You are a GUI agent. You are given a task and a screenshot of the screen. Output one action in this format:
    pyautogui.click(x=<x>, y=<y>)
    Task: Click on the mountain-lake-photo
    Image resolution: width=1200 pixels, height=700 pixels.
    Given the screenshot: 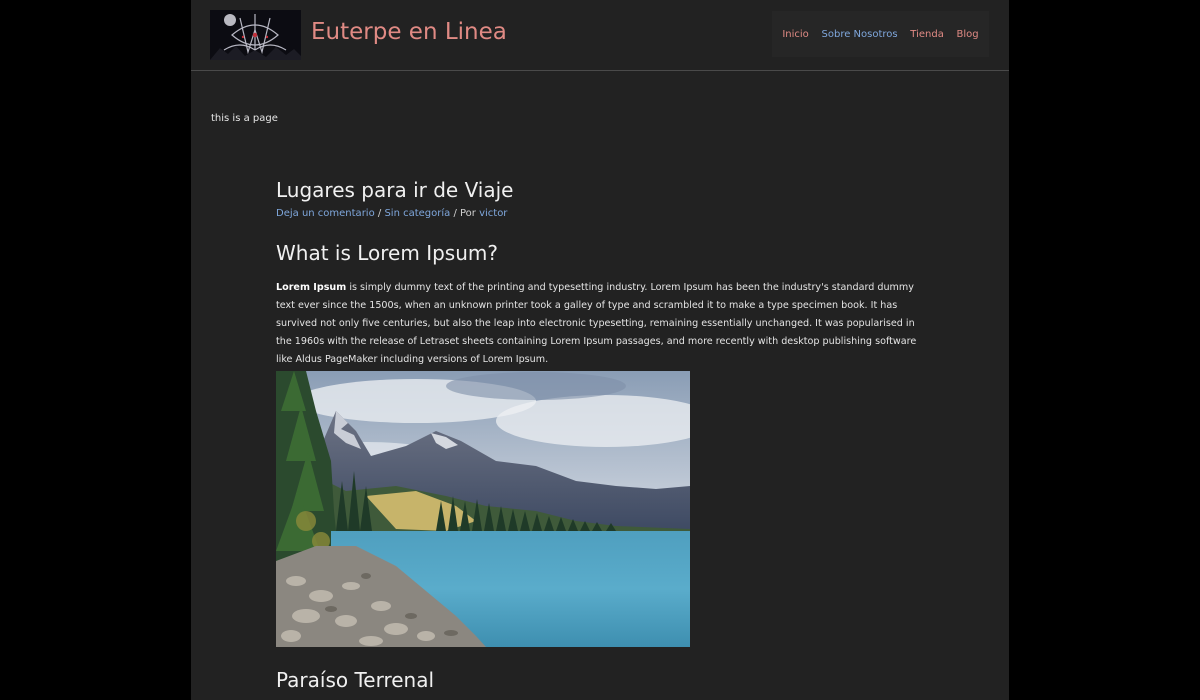 What is the action you would take?
    pyautogui.click(x=483, y=509)
    